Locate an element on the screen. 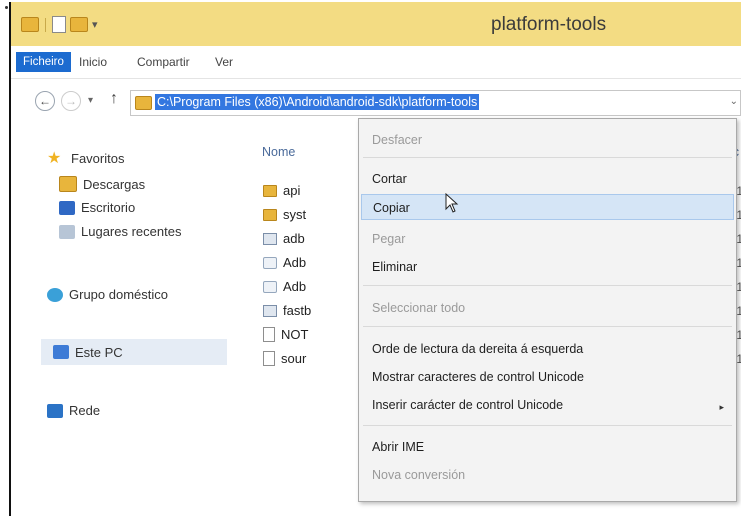 The height and width of the screenshot is (516, 741). network-icon is located at coordinates (55, 410).